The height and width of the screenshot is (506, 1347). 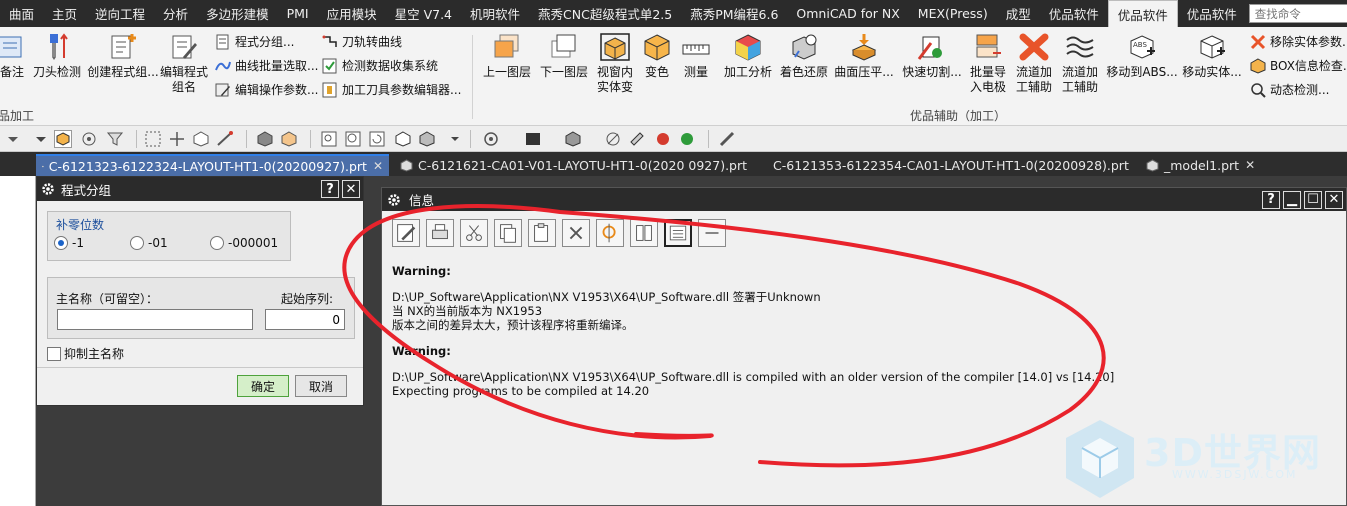 What do you see at coordinates (712, 233) in the screenshot?
I see `minus-icon` at bounding box center [712, 233].